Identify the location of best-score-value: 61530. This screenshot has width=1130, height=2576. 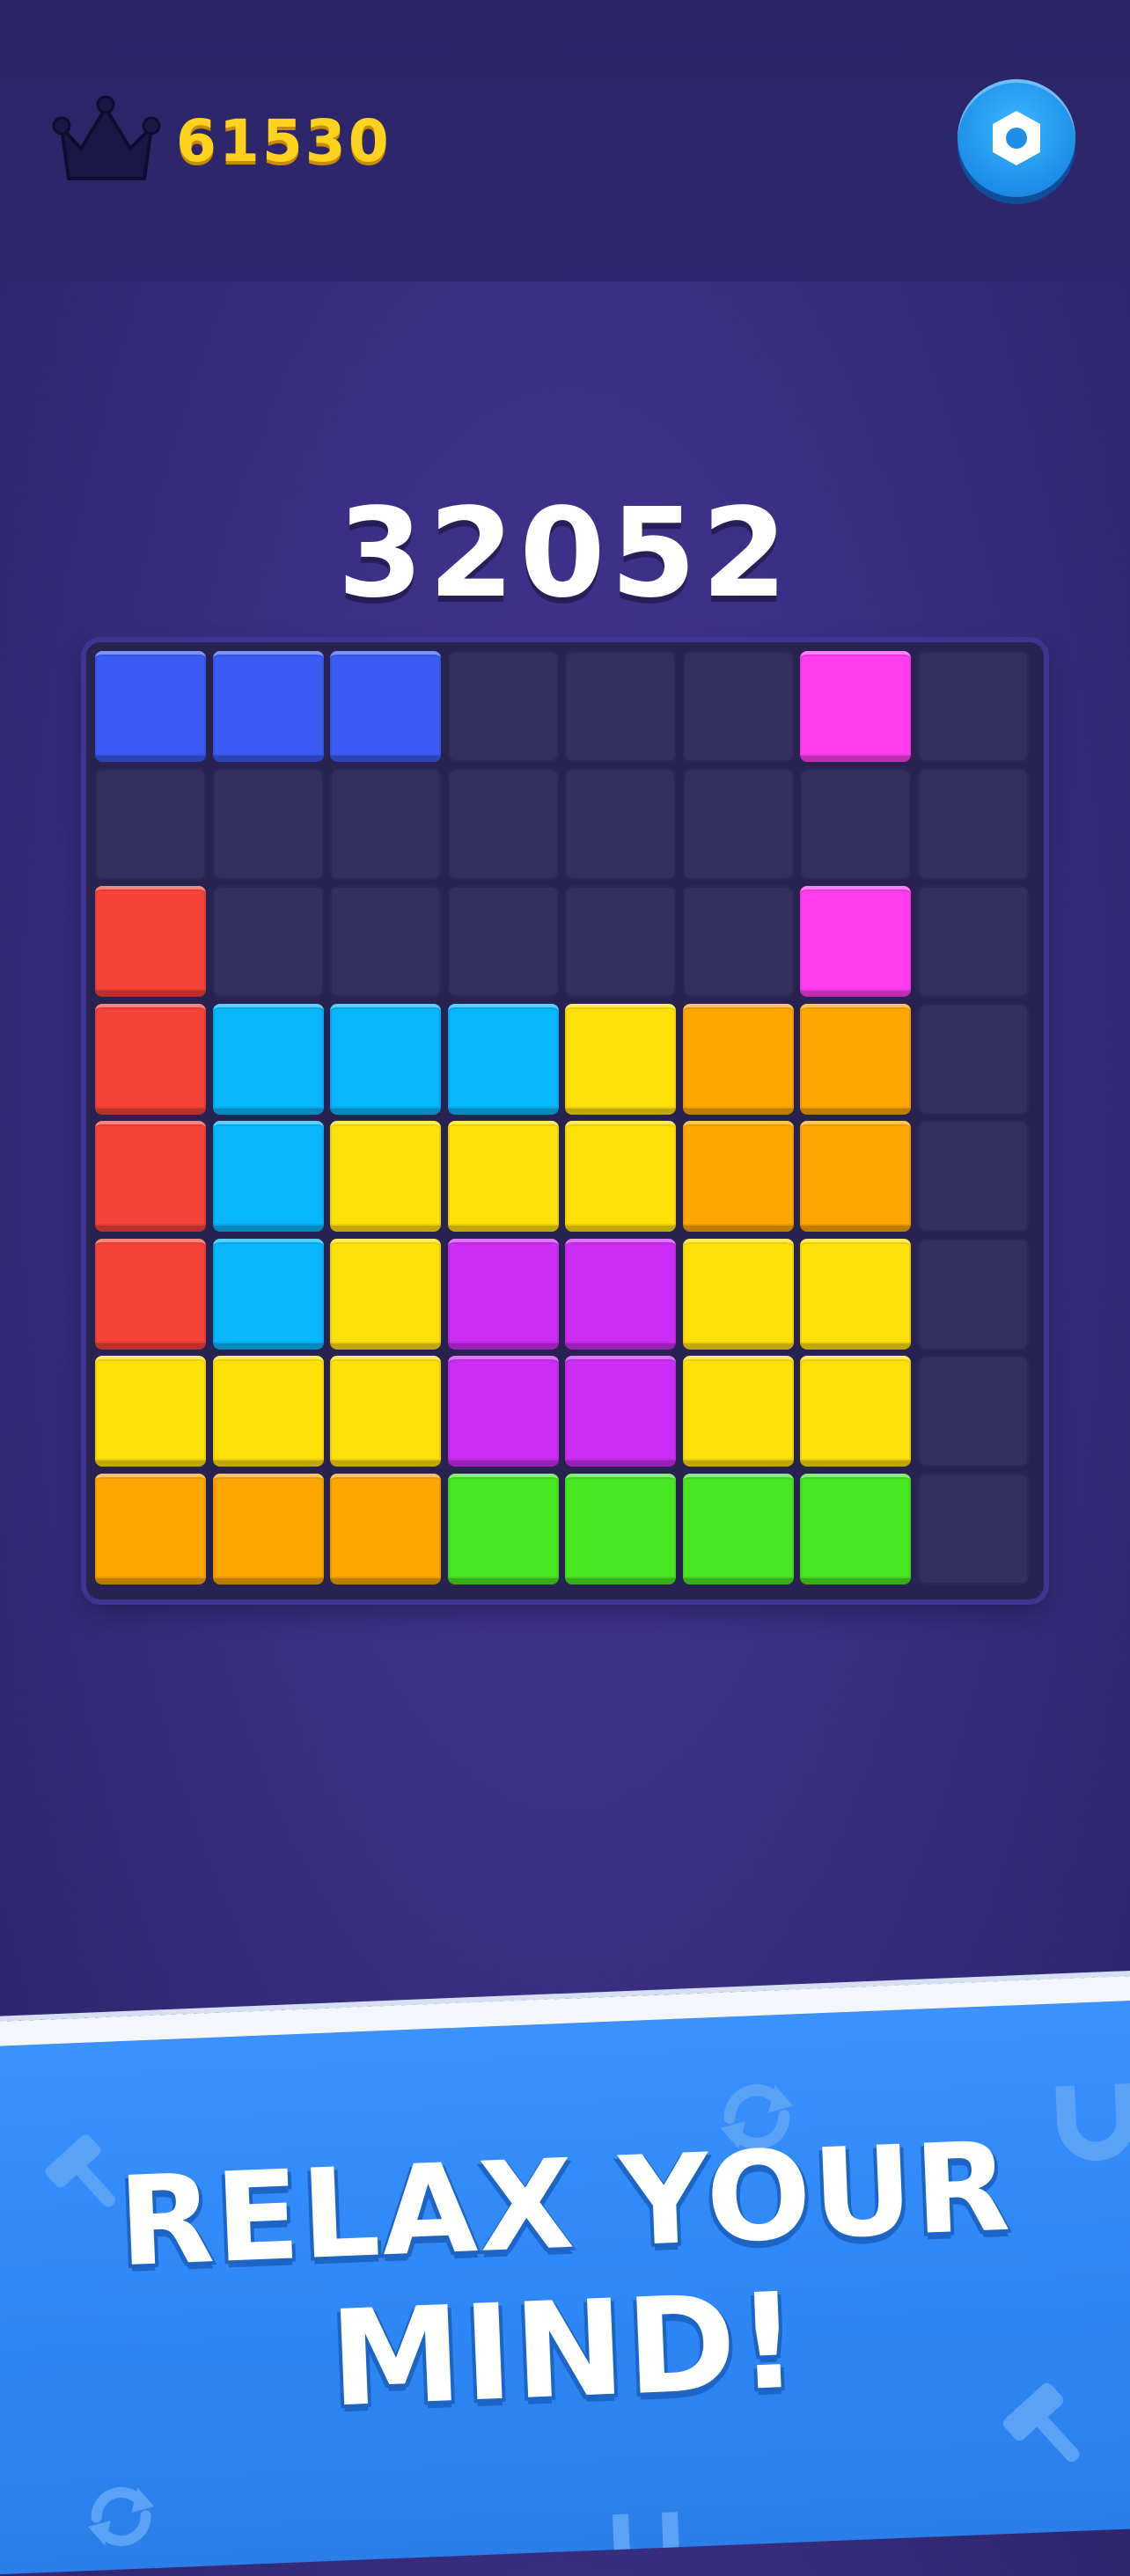
(284, 140).